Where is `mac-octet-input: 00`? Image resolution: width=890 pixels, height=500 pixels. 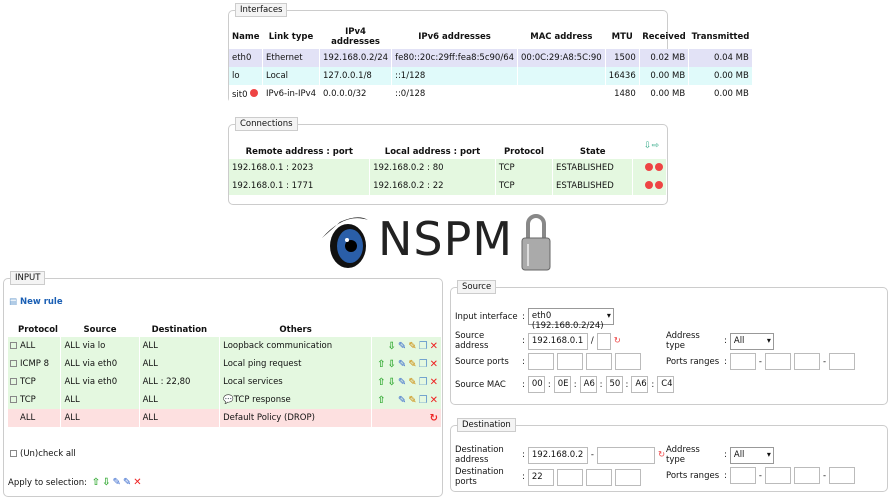
mac-octet-input: 00 is located at coordinates (536, 384).